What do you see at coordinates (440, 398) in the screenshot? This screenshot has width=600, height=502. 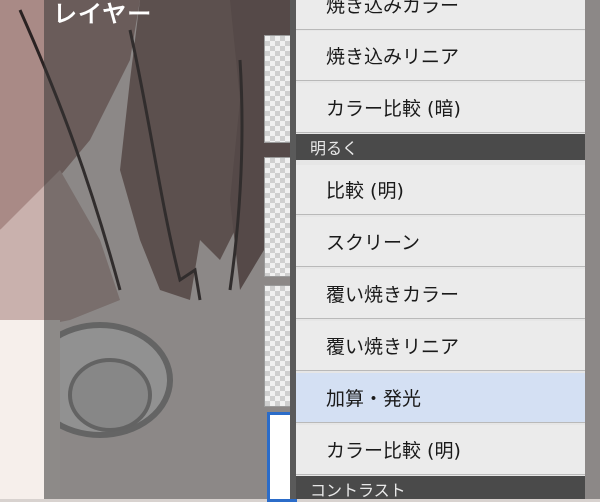 I see `blend-mode-item-selected: 加算・発光` at bounding box center [440, 398].